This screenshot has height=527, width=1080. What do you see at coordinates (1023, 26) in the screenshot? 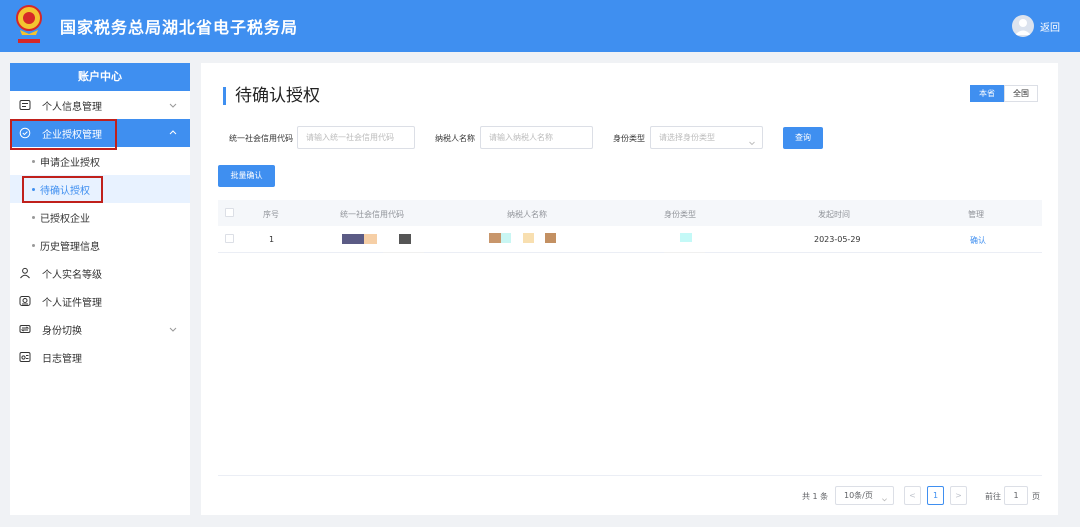
I see `user-avatar-icon` at bounding box center [1023, 26].